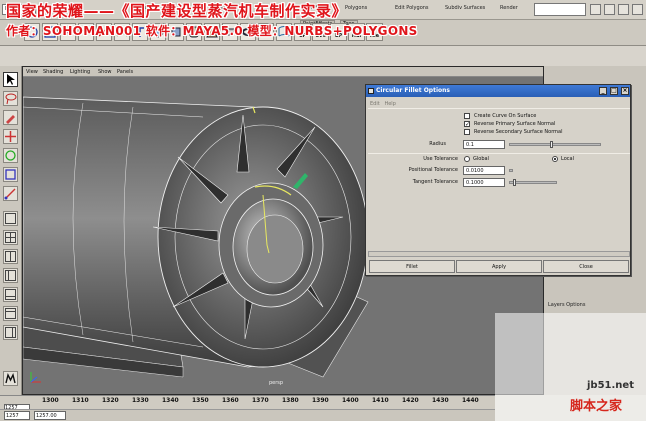  I want to click on time-tick: 1390, so click(320, 400).